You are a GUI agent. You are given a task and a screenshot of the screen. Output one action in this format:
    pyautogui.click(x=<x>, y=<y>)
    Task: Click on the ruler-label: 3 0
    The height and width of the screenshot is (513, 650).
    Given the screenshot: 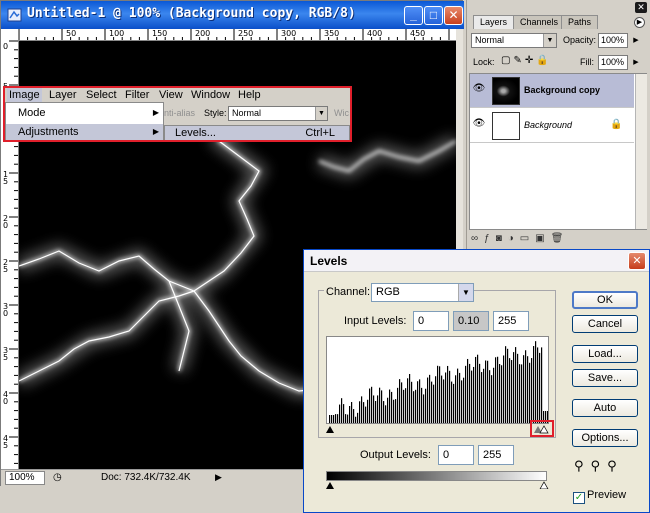 What is the action you would take?
    pyautogui.click(x=6, y=310)
    